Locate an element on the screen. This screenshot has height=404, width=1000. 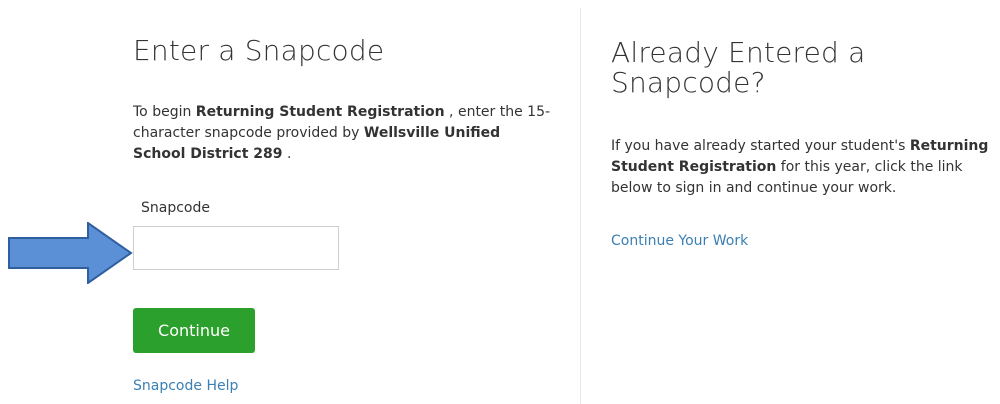
intro-prefix: To begin is located at coordinates (164, 112).